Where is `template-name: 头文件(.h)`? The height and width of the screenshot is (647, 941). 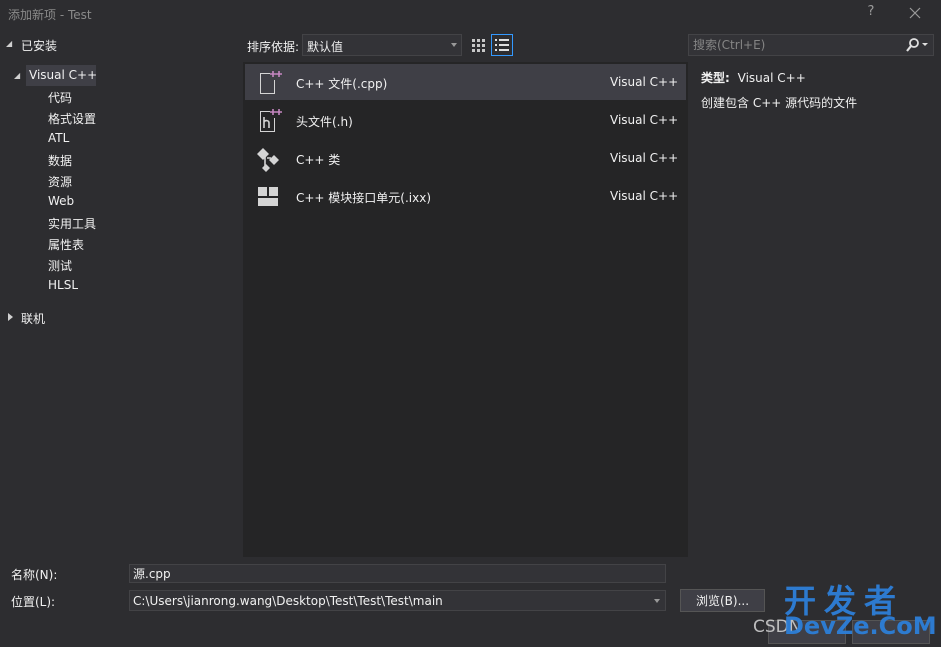 template-name: 头文件(.h) is located at coordinates (324, 122).